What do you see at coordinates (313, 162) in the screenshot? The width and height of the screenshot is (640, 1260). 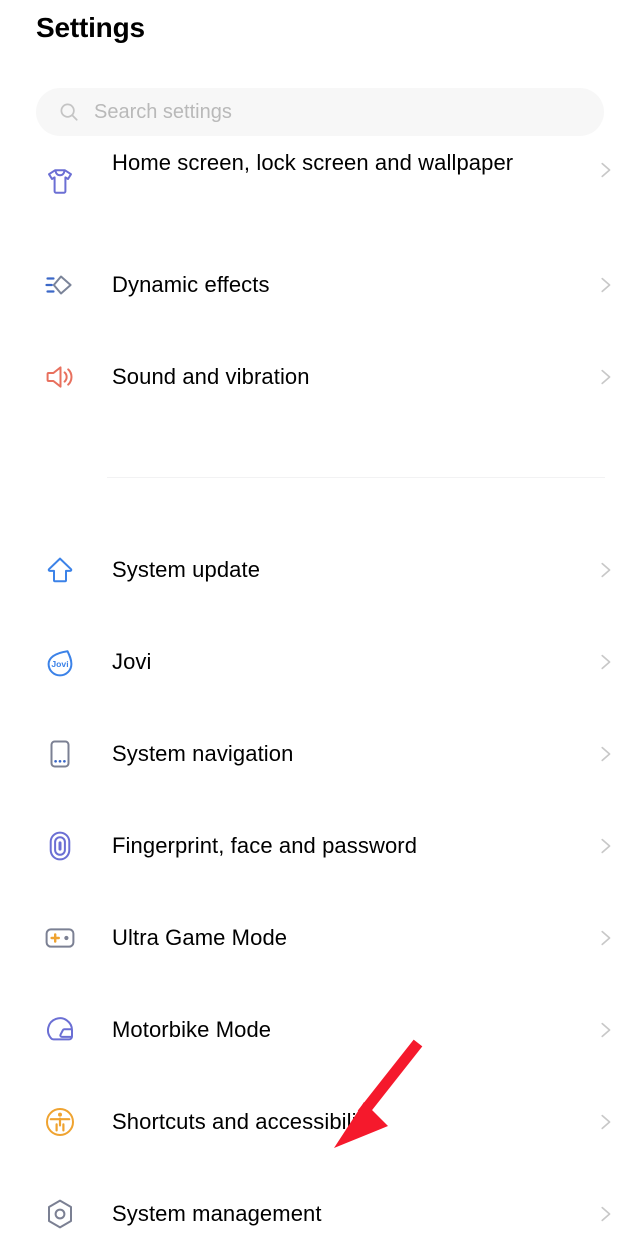 I see `list-item-label: Home screen, lock screen and wallpaper` at bounding box center [313, 162].